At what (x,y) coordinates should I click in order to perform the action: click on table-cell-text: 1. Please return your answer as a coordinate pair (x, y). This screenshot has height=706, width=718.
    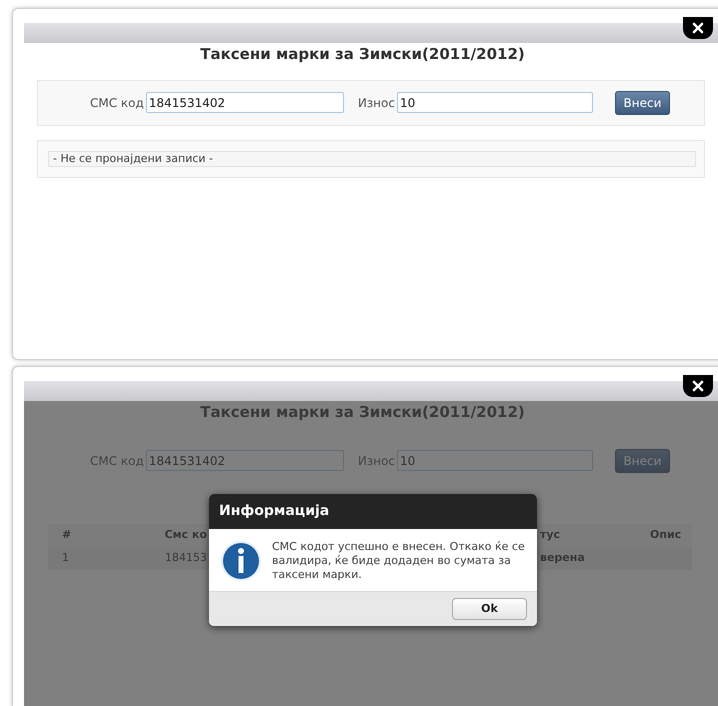
    Looking at the image, I should click on (65, 558).